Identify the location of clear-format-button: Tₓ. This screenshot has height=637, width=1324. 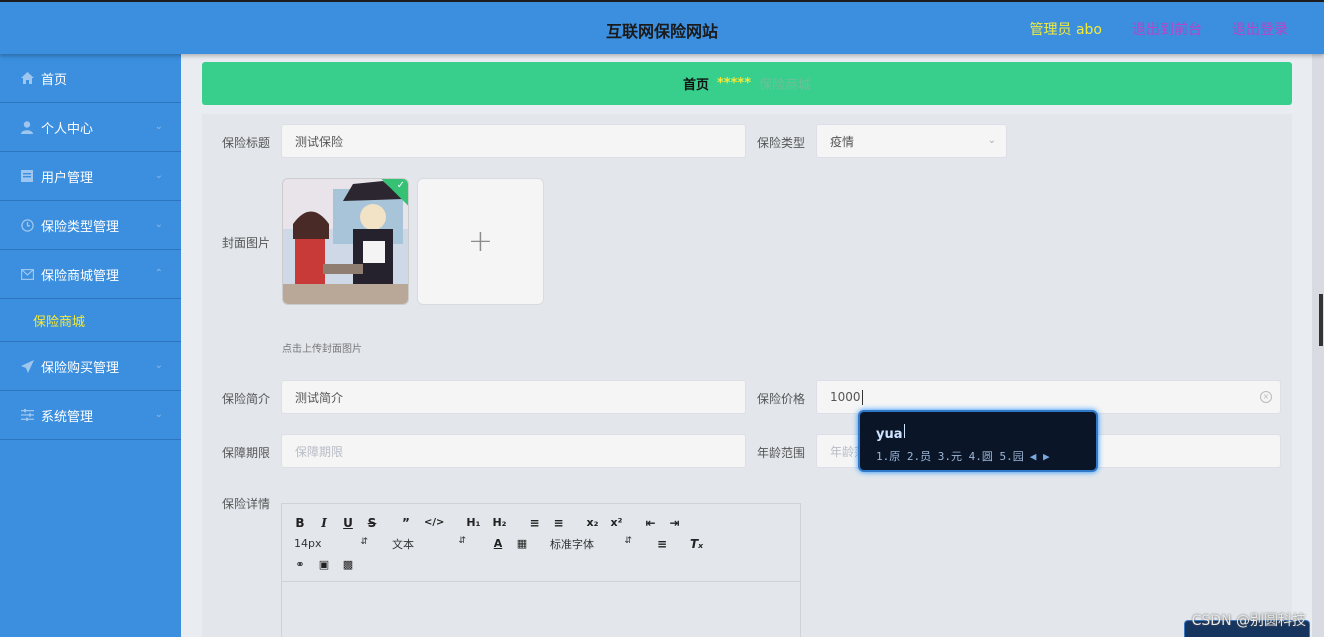
(696, 544).